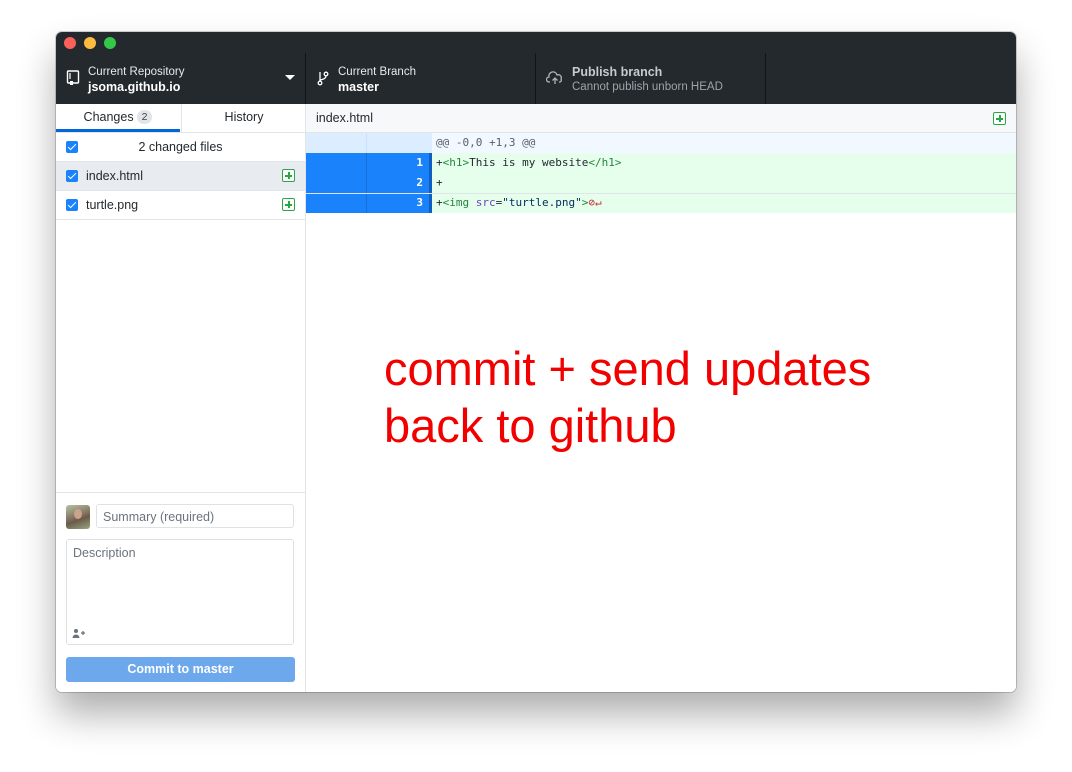 The height and width of the screenshot is (772, 1072). I want to click on diff-line: 2 +, so click(661, 183).